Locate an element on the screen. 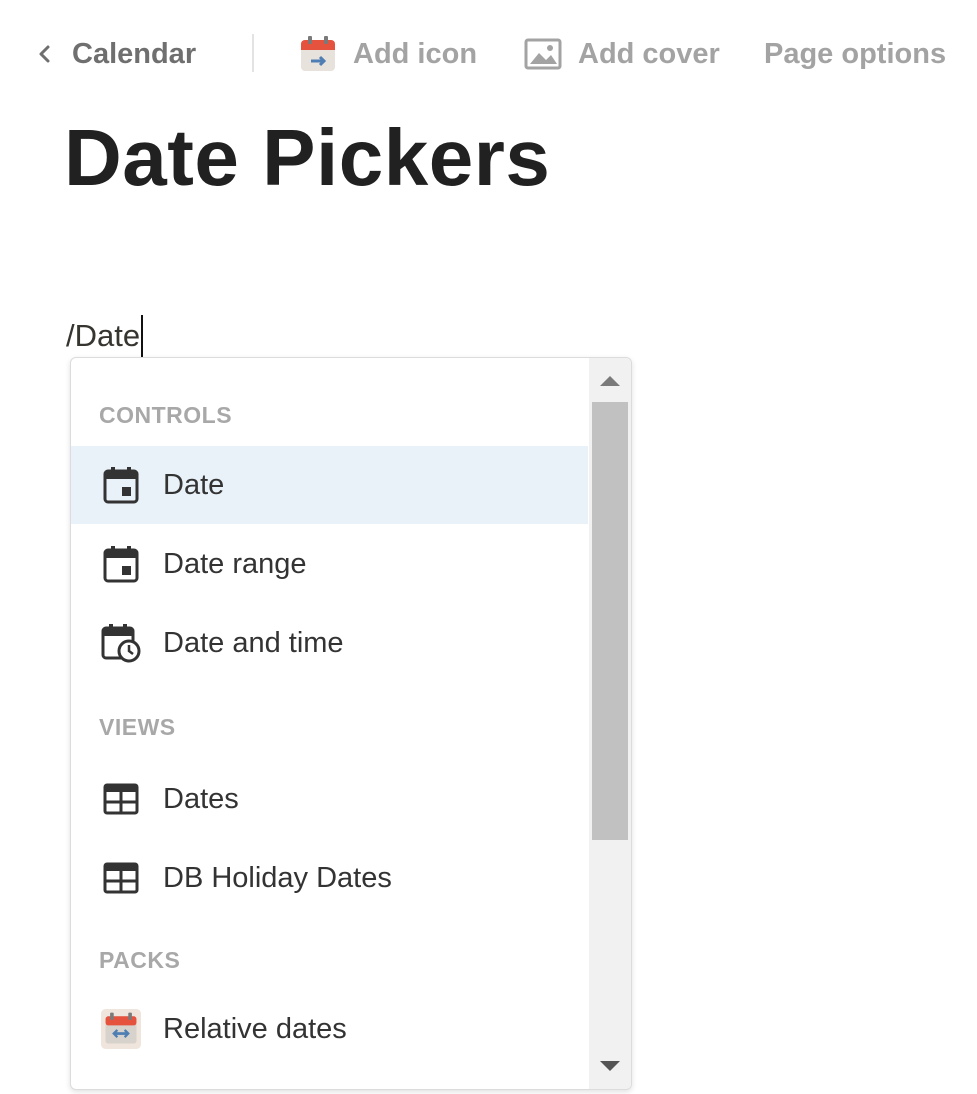  slash-command-text: /Date is located at coordinates (103, 335).